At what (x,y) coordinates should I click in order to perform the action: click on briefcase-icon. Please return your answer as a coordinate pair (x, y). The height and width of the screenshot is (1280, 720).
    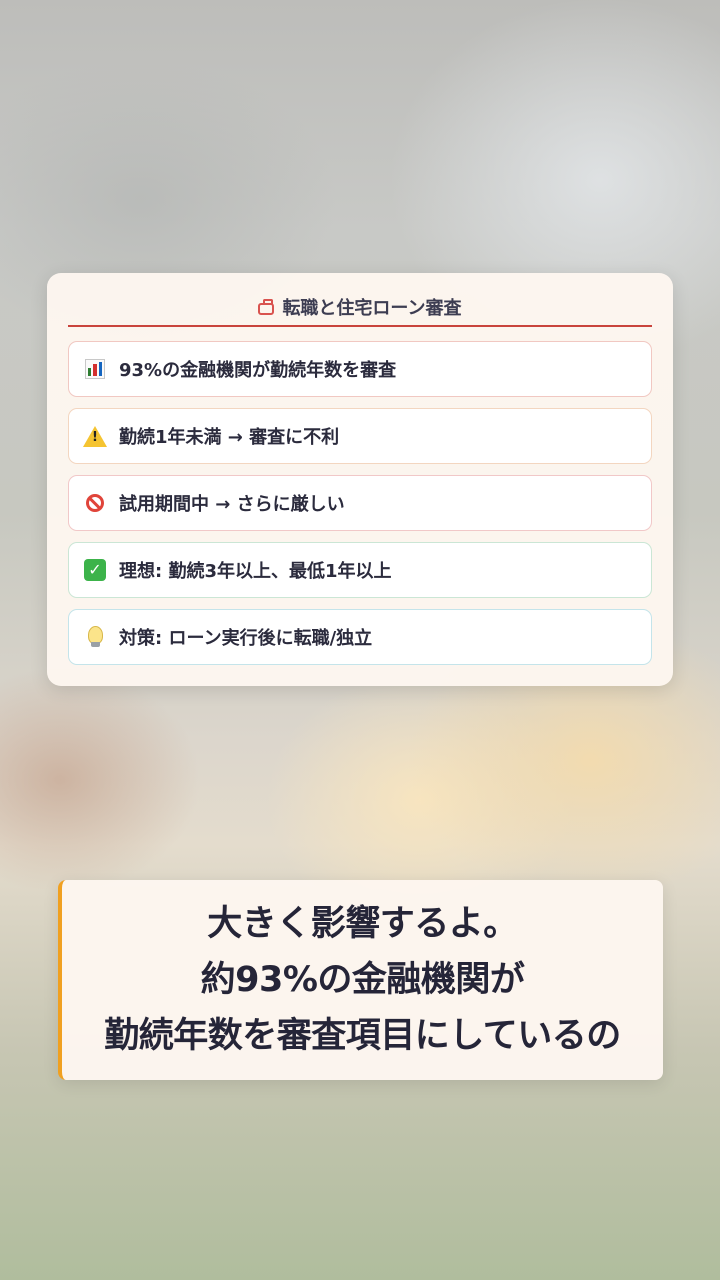
    Looking at the image, I should click on (266, 306).